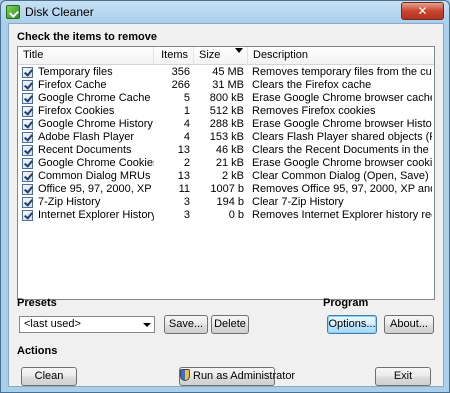 Image resolution: width=450 pixels, height=393 pixels. Describe the element at coordinates (85, 150) in the screenshot. I see `item-title: Recent Documents` at that location.